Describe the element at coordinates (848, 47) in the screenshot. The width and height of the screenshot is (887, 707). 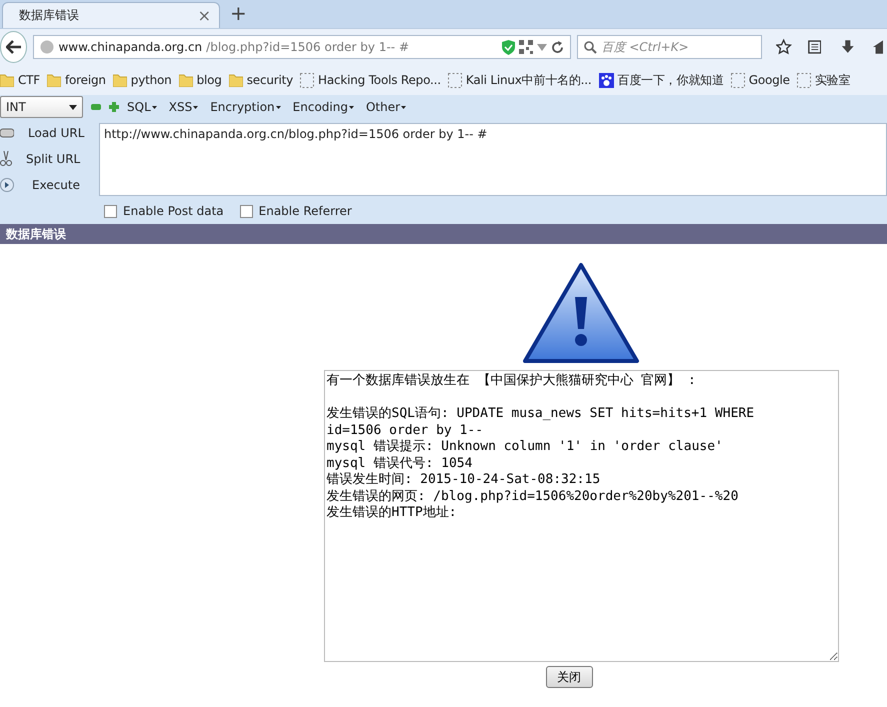
I see `download-icon` at that location.